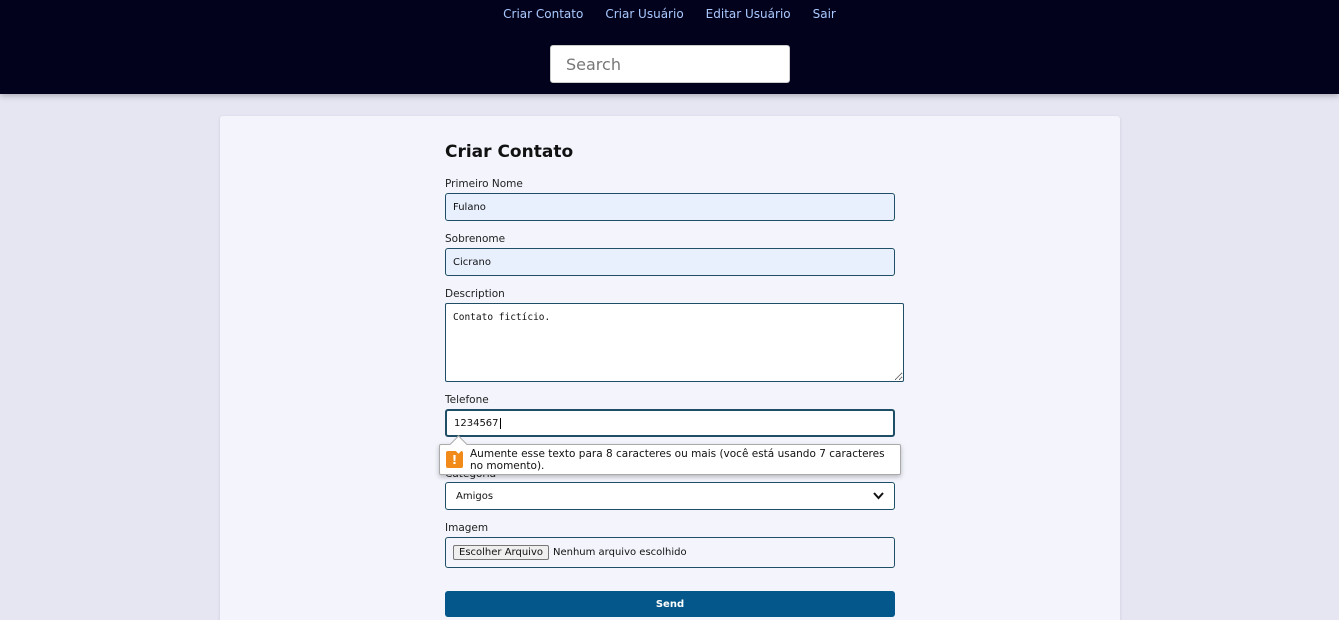  I want to click on image-label: Imagem, so click(467, 528).